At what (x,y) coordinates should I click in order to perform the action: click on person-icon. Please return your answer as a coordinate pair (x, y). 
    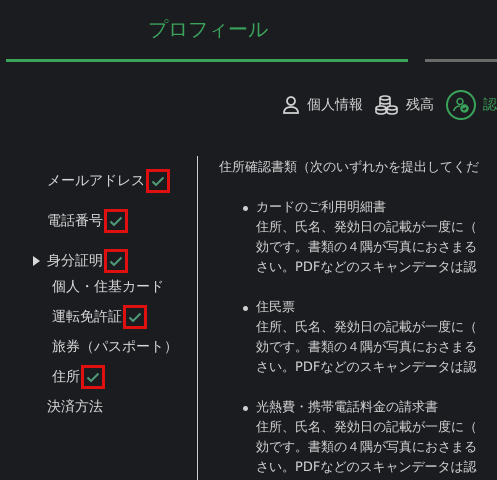
    Looking at the image, I should click on (291, 105).